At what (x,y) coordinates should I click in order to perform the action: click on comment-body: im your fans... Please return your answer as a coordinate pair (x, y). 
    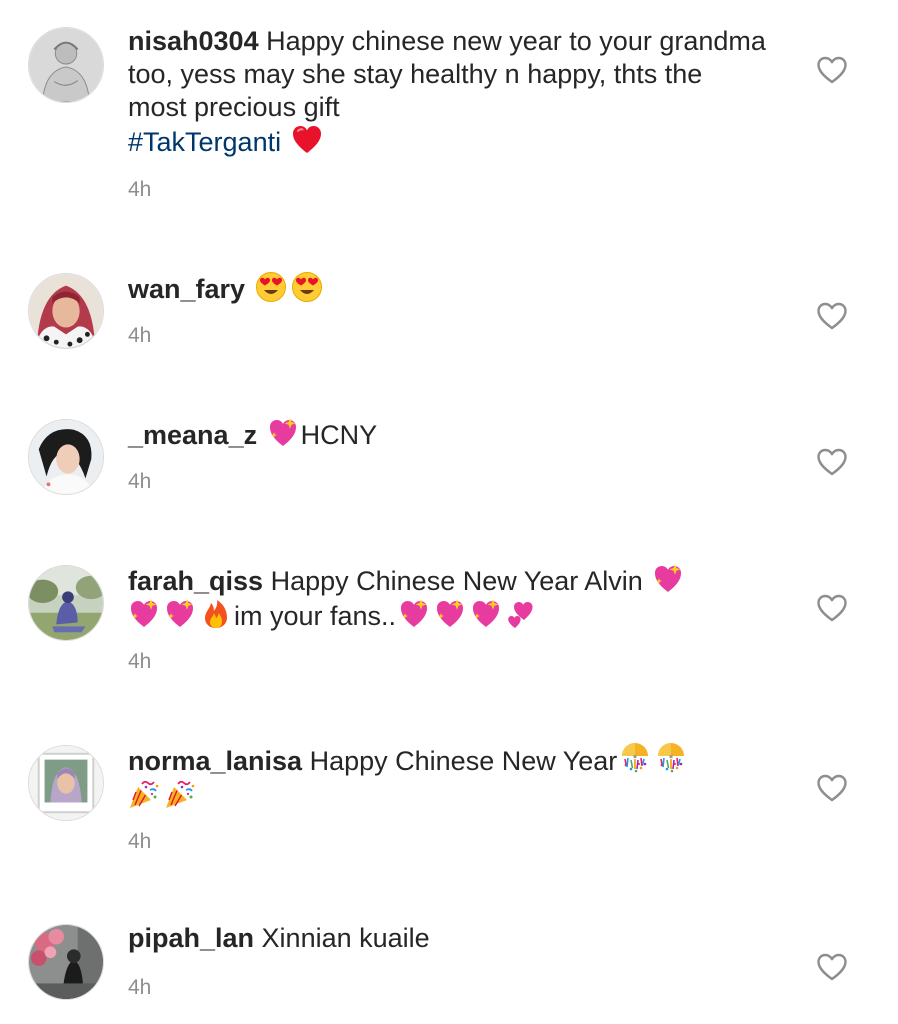
    Looking at the image, I should click on (315, 616).